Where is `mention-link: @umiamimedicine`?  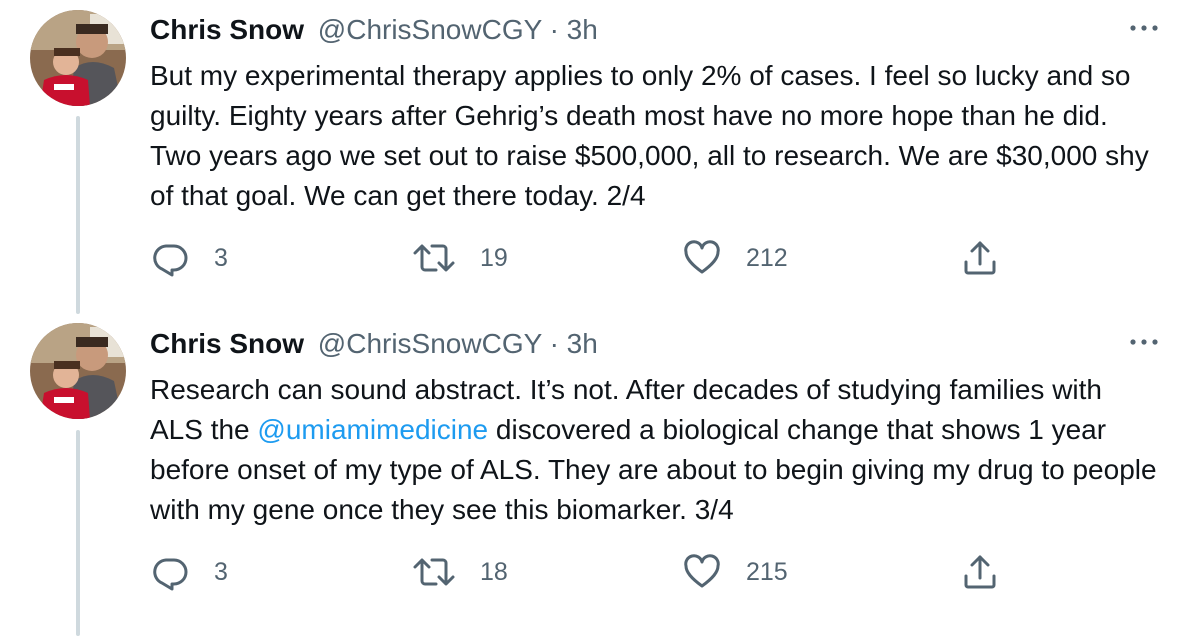 mention-link: @umiamimedicine is located at coordinates (372, 429).